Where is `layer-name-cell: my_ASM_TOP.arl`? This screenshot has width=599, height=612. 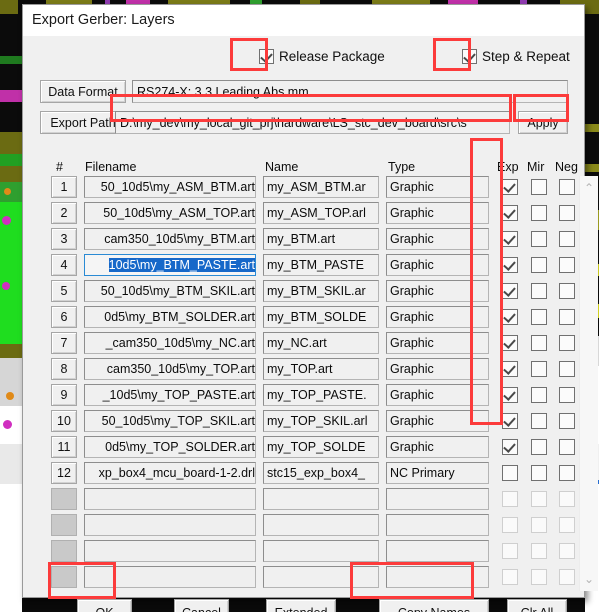 layer-name-cell: my_ASM_TOP.arl is located at coordinates (321, 213).